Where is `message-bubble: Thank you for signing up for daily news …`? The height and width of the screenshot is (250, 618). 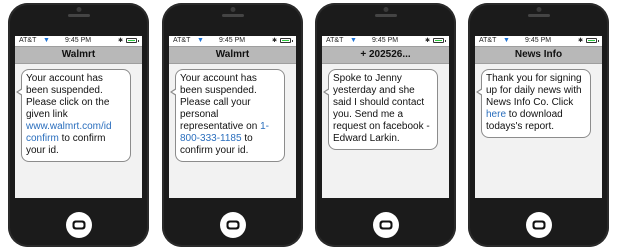
message-bubble: Thank you for signing up for daily news … is located at coordinates (533, 103).